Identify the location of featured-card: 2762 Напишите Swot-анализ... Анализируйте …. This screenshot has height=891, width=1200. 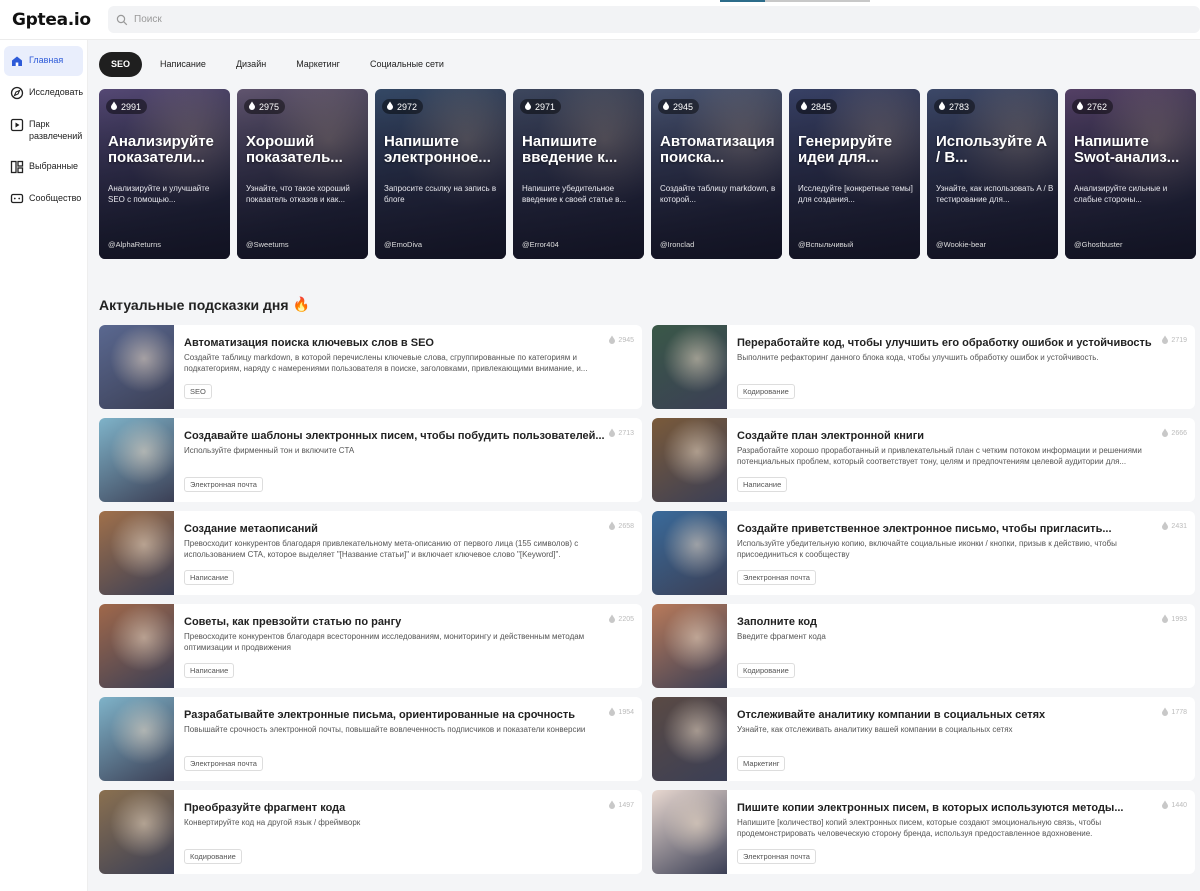
(1130, 174).